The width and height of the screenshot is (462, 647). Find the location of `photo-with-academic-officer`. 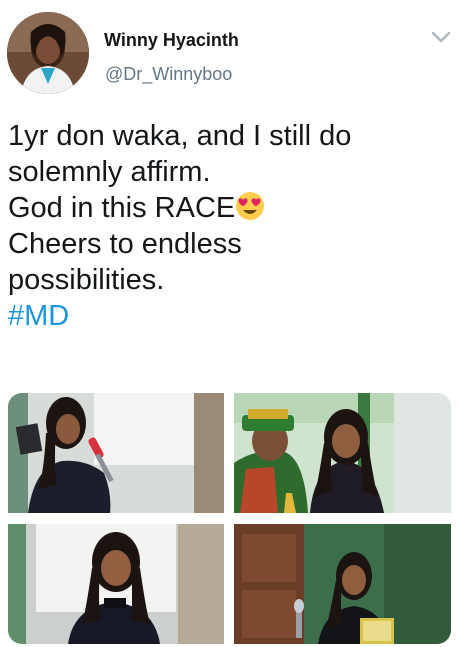

photo-with-academic-officer is located at coordinates (342, 453).